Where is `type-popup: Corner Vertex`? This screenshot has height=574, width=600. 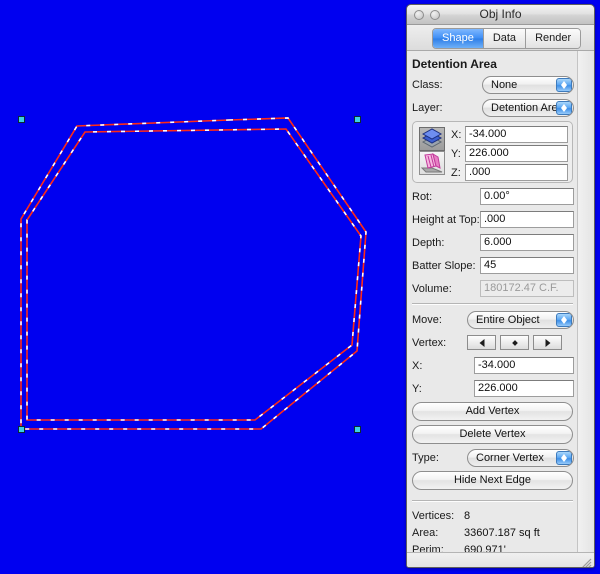 type-popup: Corner Vertex is located at coordinates (520, 457).